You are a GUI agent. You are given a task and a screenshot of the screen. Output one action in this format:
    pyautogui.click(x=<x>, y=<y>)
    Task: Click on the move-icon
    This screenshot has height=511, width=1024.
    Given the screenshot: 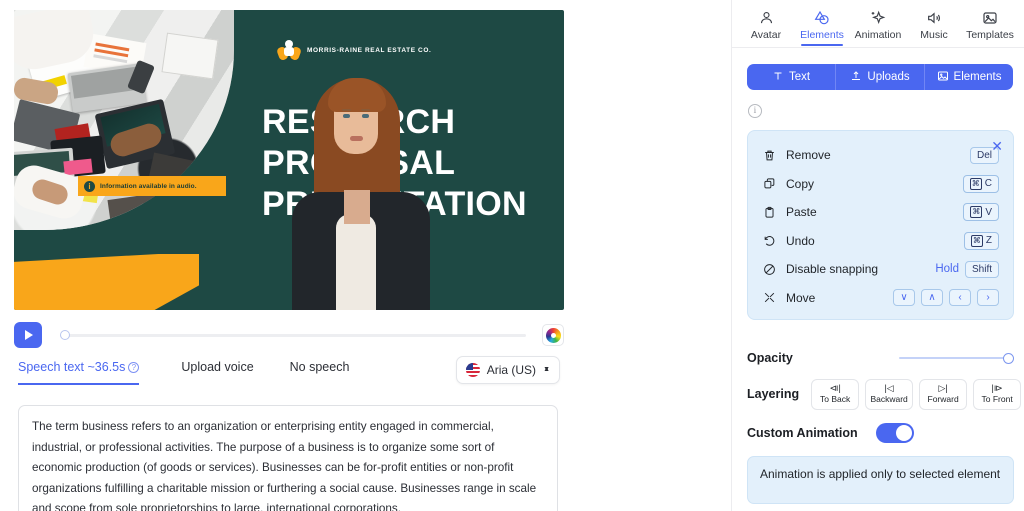 What is the action you would take?
    pyautogui.click(x=769, y=297)
    